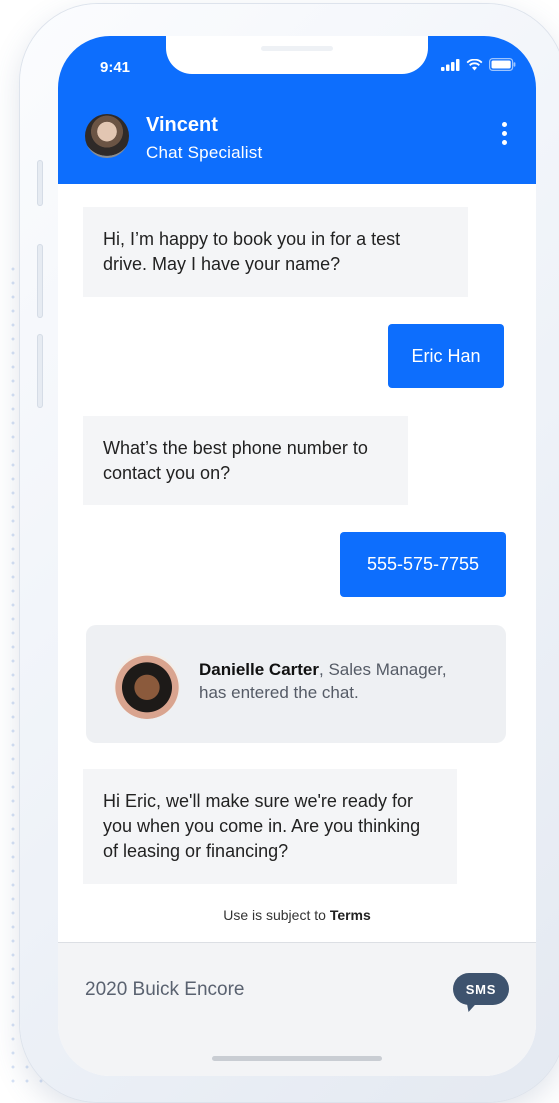 This screenshot has height=1103, width=559. I want to click on sms-button: SMS, so click(481, 989).